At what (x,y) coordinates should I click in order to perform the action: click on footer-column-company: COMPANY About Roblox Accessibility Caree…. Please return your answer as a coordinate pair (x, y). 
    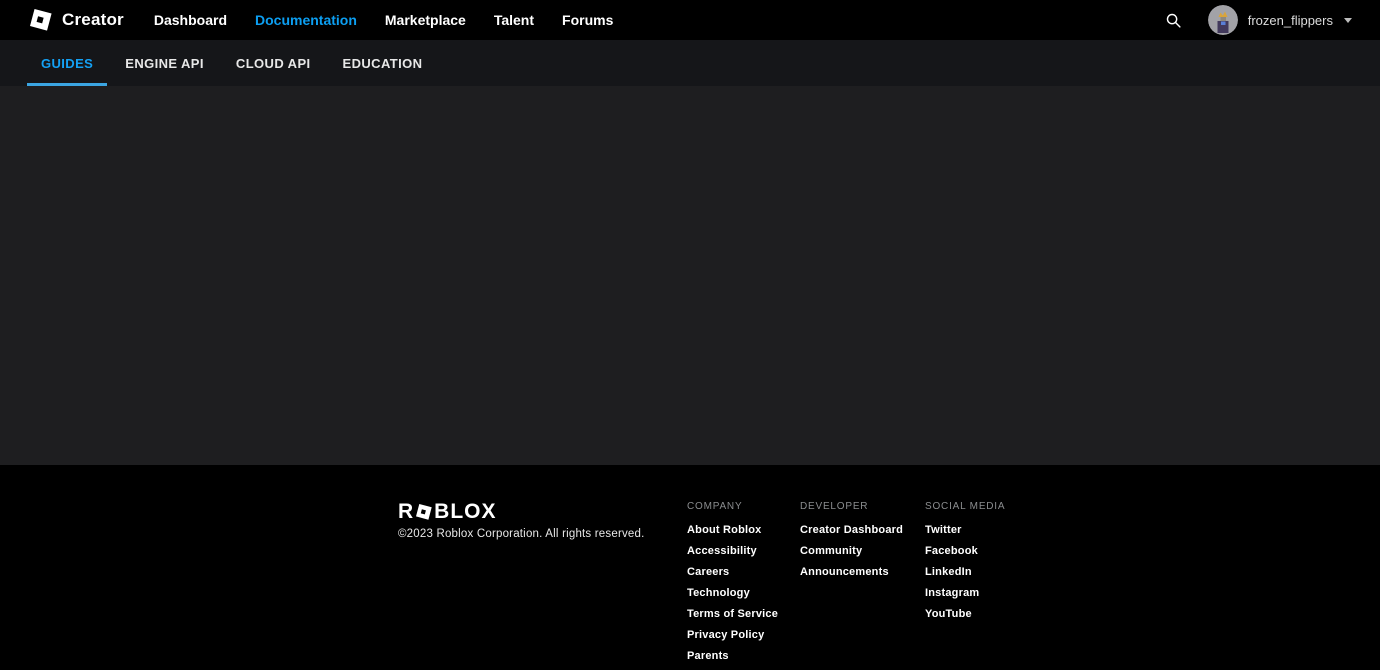
    Looking at the image, I should click on (743, 585).